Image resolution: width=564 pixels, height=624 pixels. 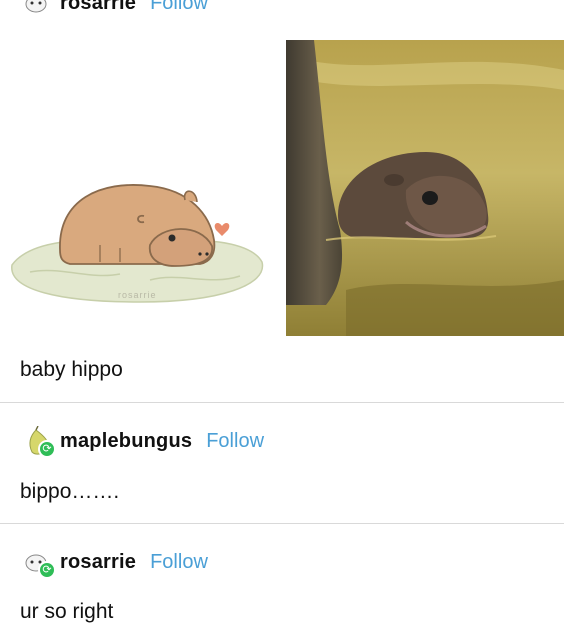 I want to click on artist-signature: rosarrie, so click(x=137, y=295).